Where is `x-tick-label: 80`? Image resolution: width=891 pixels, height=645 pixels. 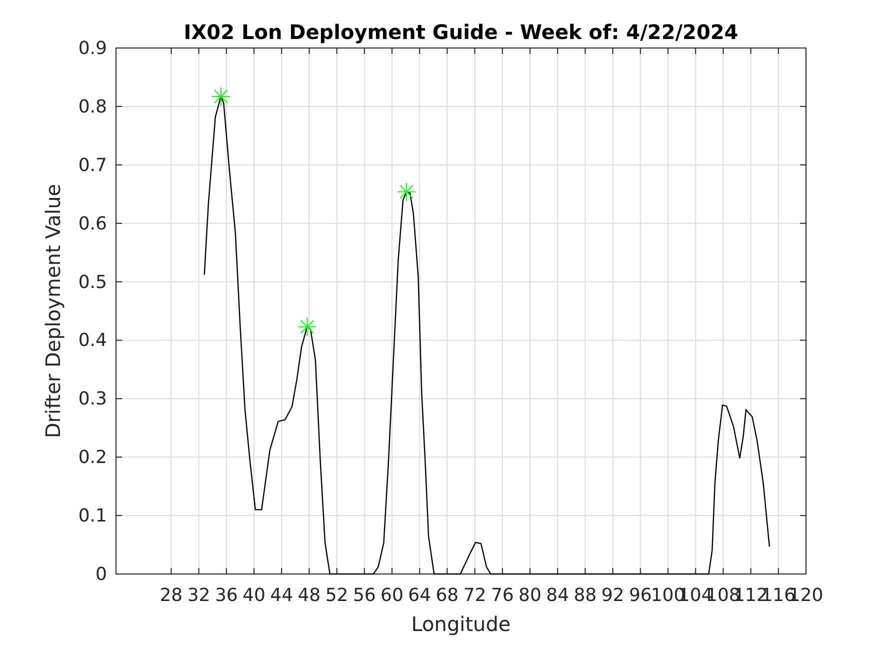
x-tick-label: 80 is located at coordinates (530, 595).